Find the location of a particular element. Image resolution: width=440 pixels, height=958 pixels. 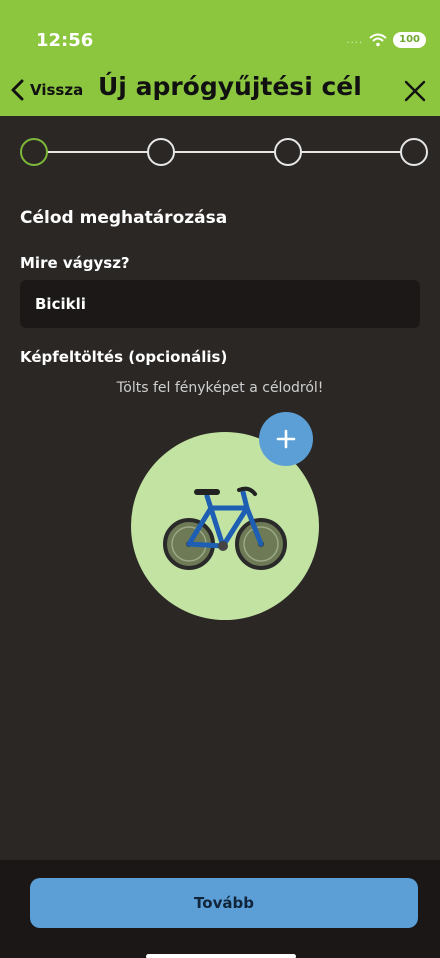

status-bar: 12:56 .... 100 is located at coordinates (220, 35).